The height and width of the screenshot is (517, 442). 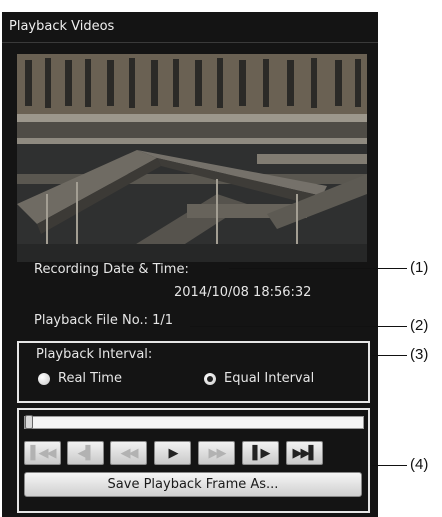 I want to click on playback-slider-thumb, so click(x=29, y=422).